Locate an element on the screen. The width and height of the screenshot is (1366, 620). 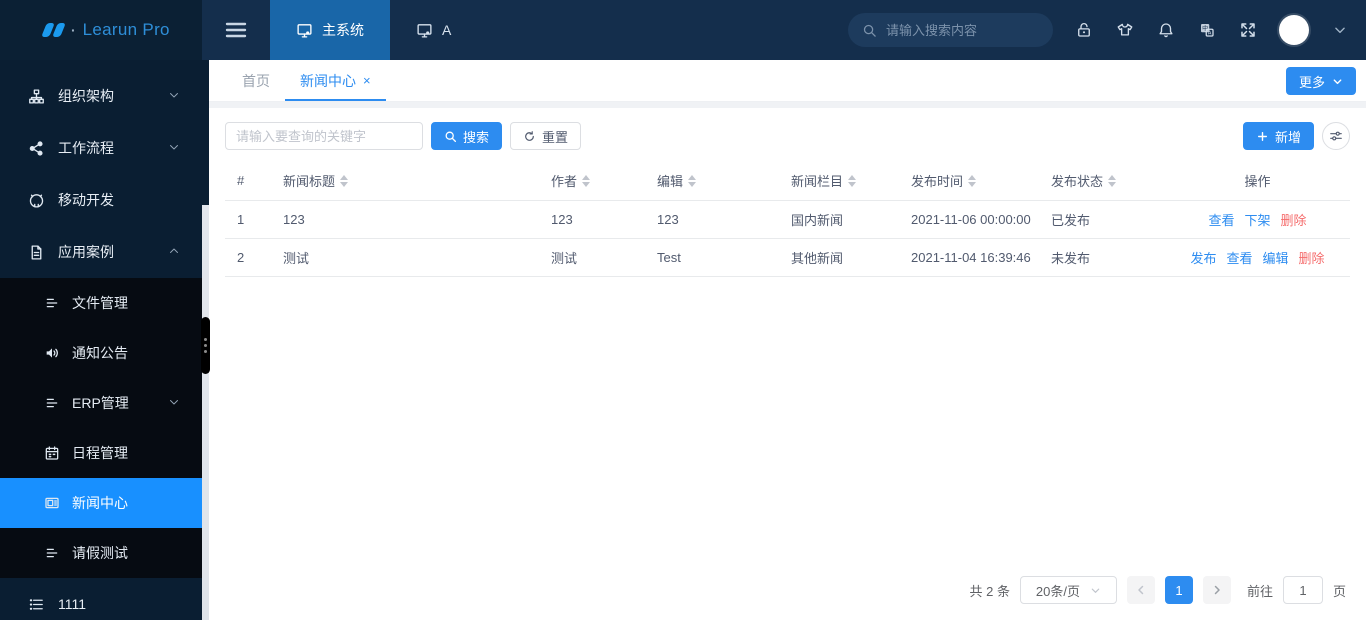
user-menu-chevron-icon is located at coordinates (1340, 30).